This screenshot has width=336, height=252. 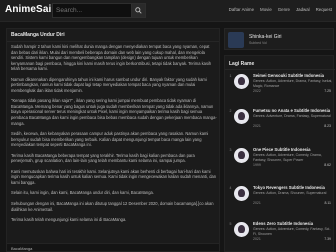 What do you see at coordinates (92, 10) in the screenshot?
I see `search-input` at bounding box center [92, 10].